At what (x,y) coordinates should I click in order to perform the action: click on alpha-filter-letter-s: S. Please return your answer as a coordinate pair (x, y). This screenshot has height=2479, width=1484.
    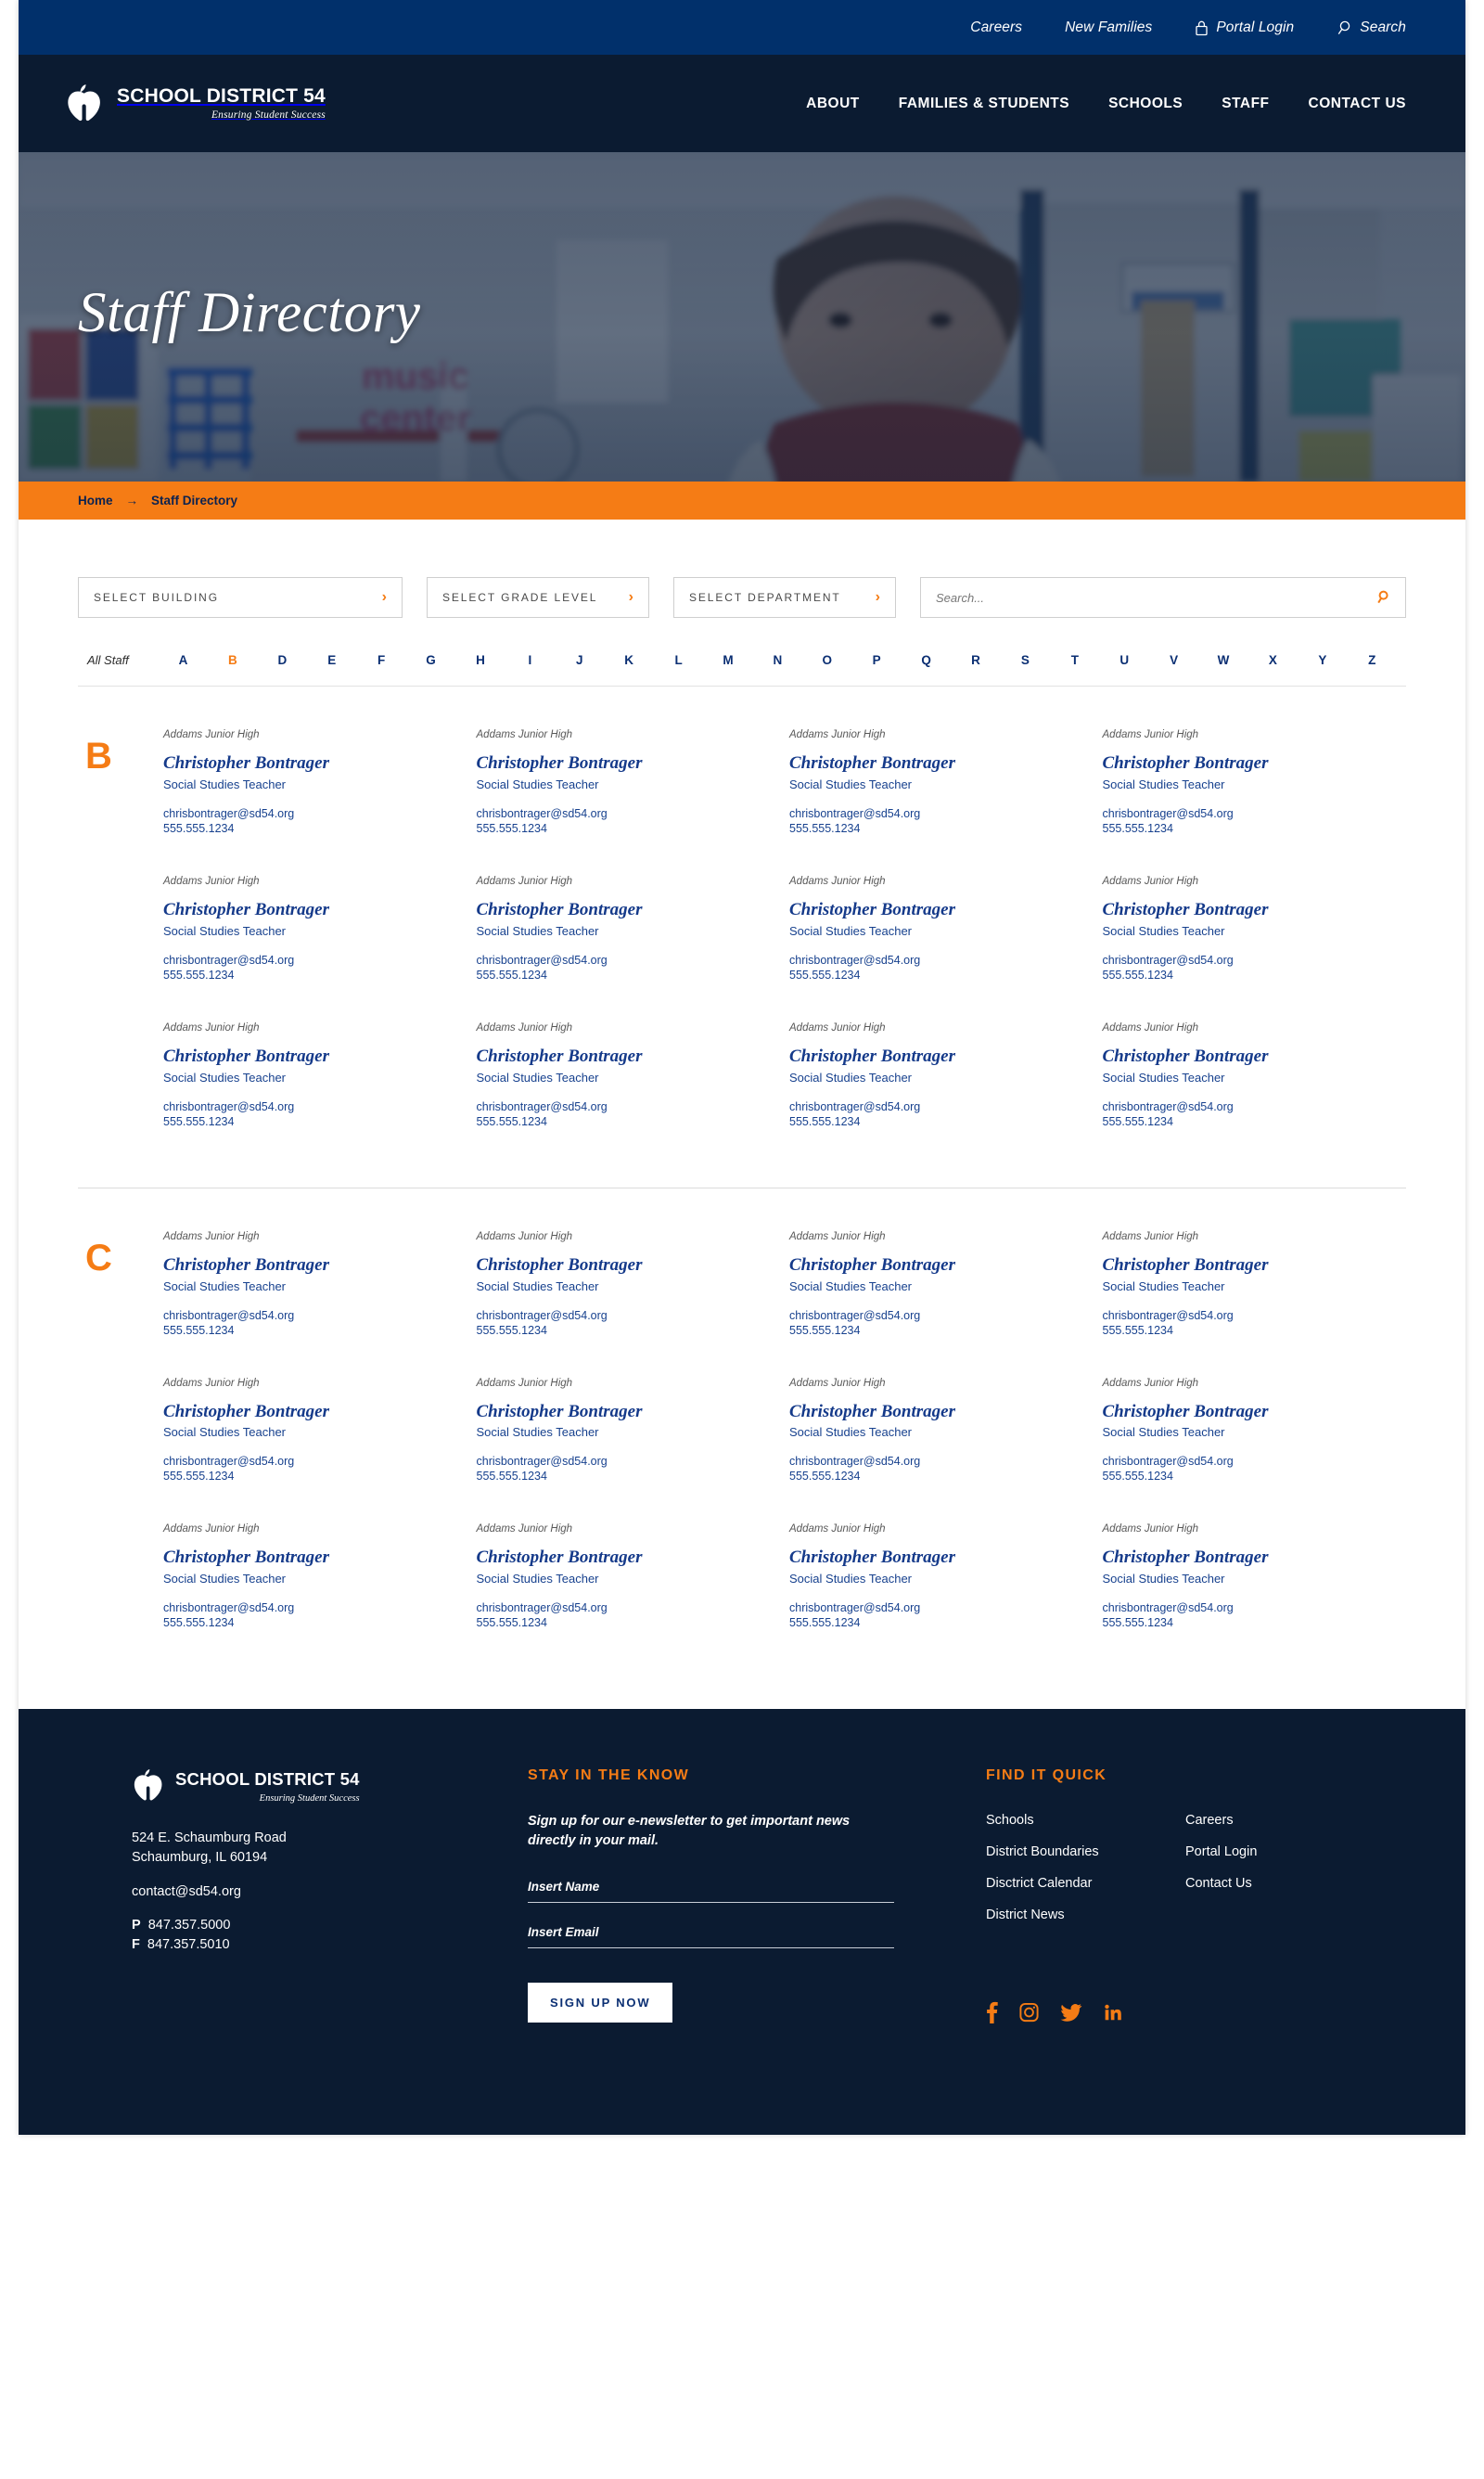
    Looking at the image, I should click on (1025, 660).